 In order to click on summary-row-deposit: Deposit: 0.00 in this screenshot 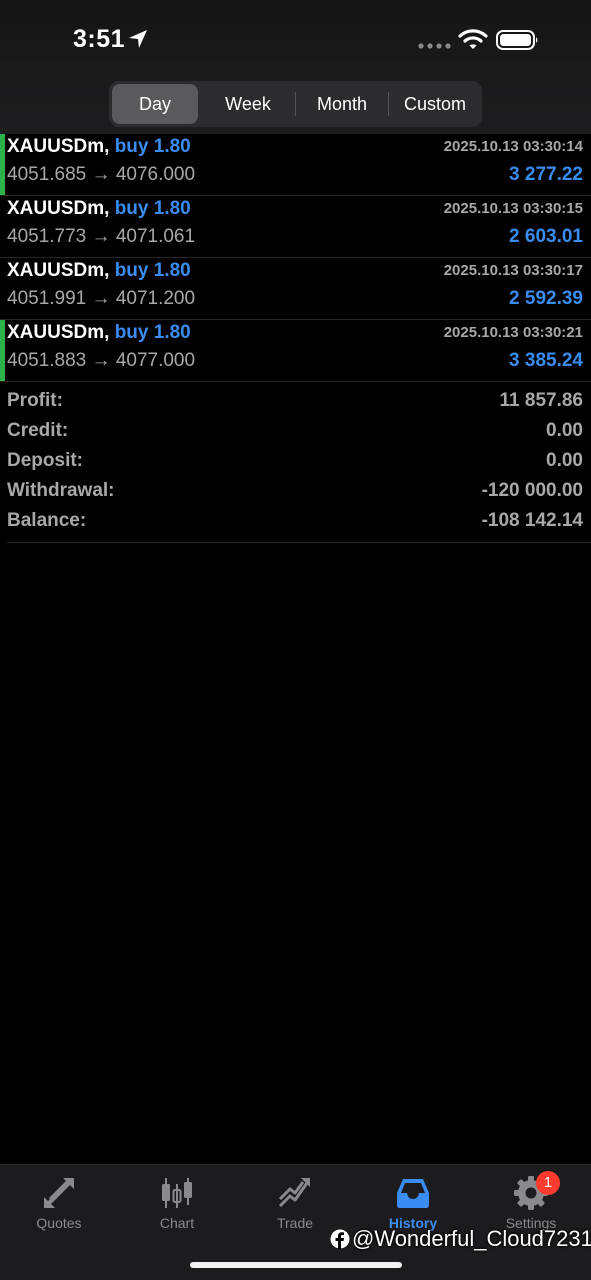, I will do `click(295, 461)`.